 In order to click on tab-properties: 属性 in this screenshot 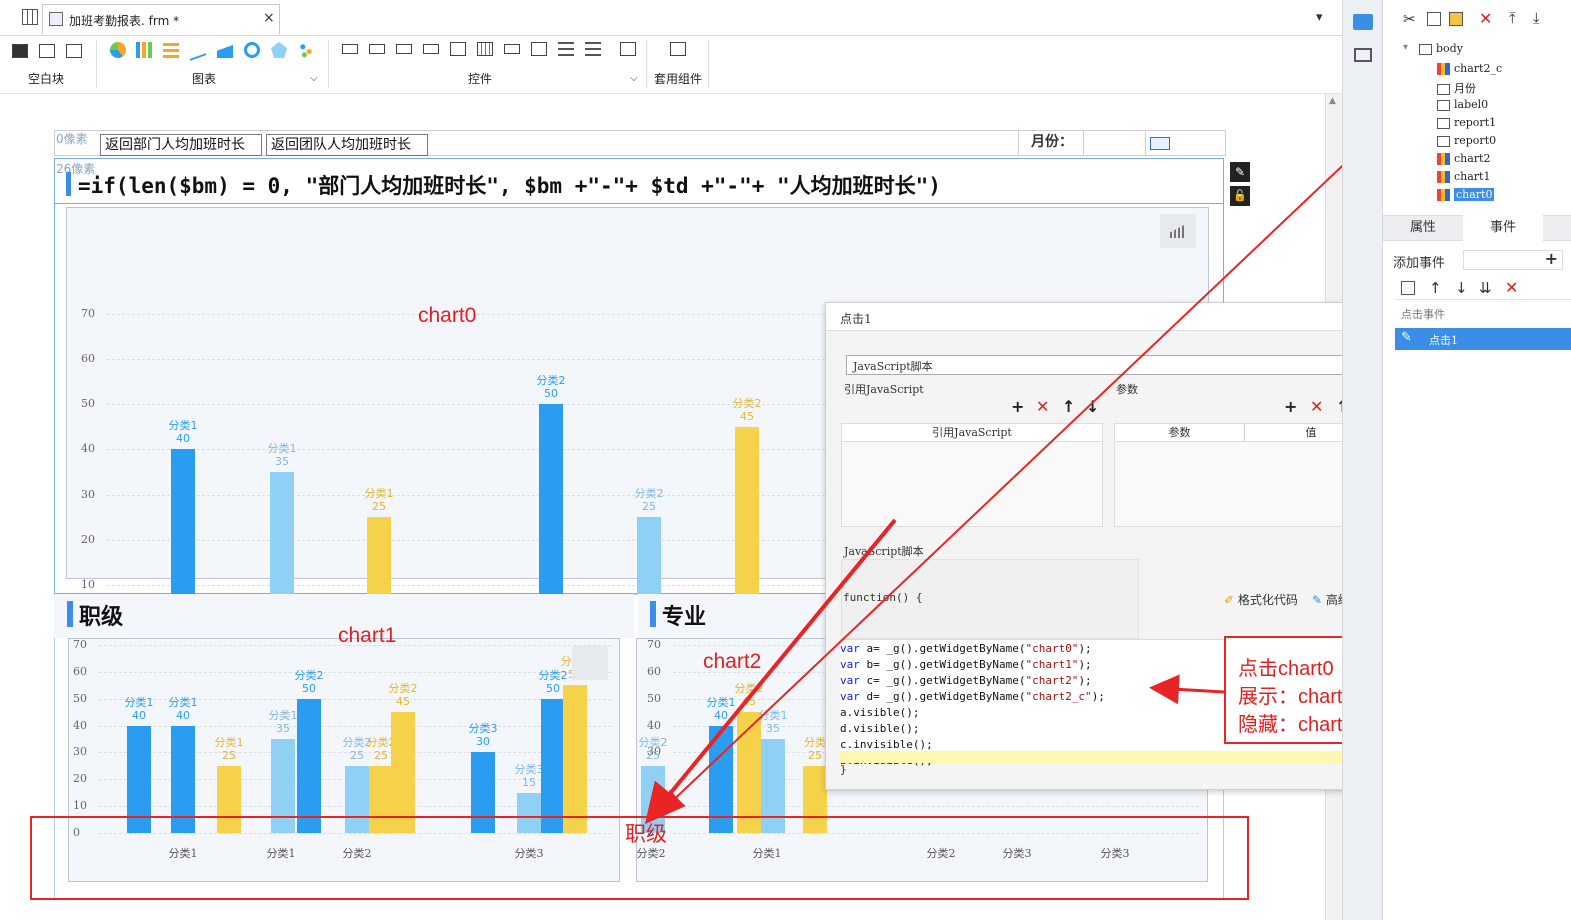, I will do `click(1423, 228)`.